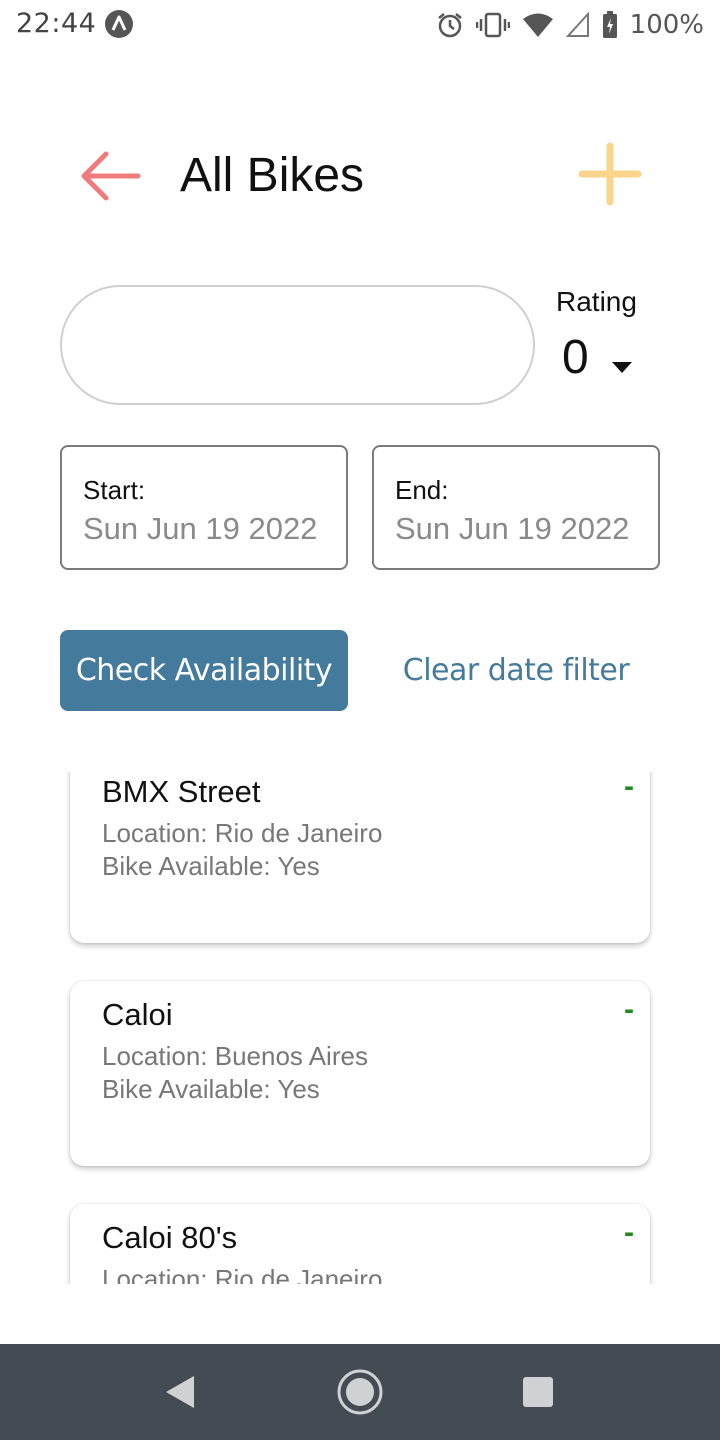  Describe the element at coordinates (516, 507) in the screenshot. I see `end-date-field: End: Sun Jun 19 2022` at that location.